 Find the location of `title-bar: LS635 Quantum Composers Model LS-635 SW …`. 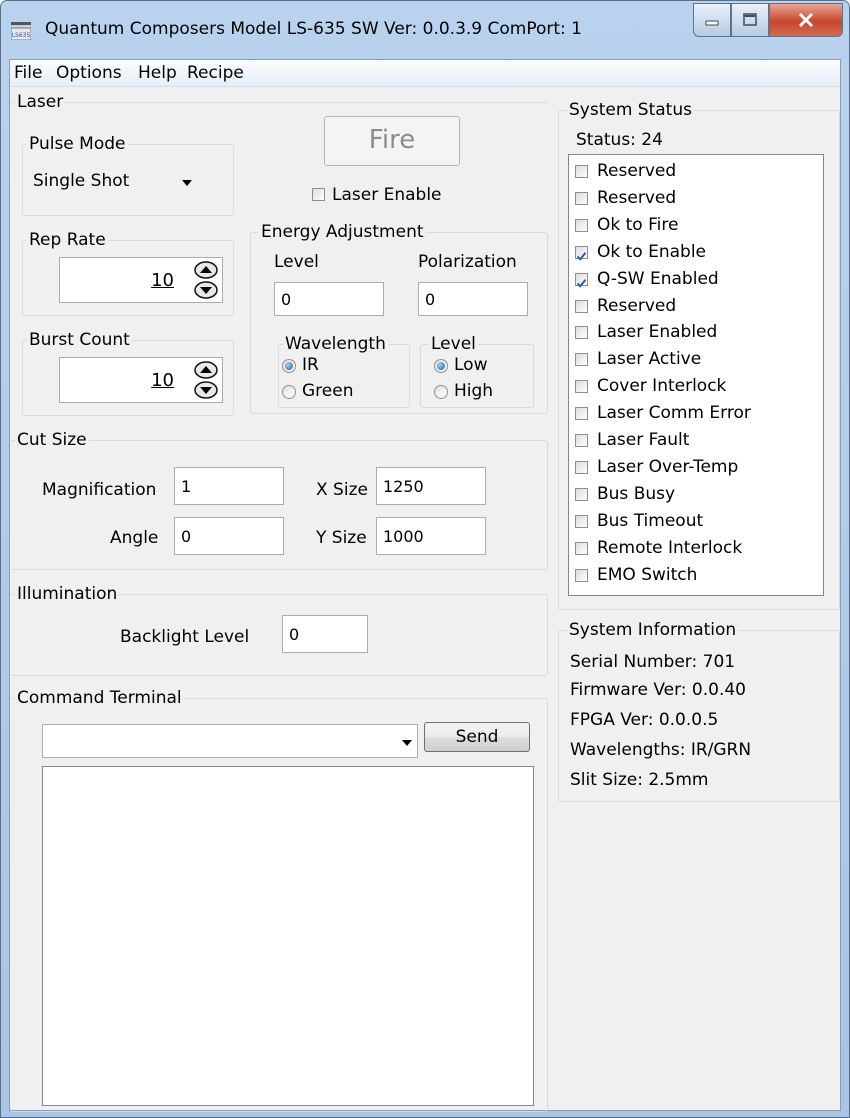

title-bar: LS635 Quantum Composers Model LS-635 SW … is located at coordinates (425, 30).